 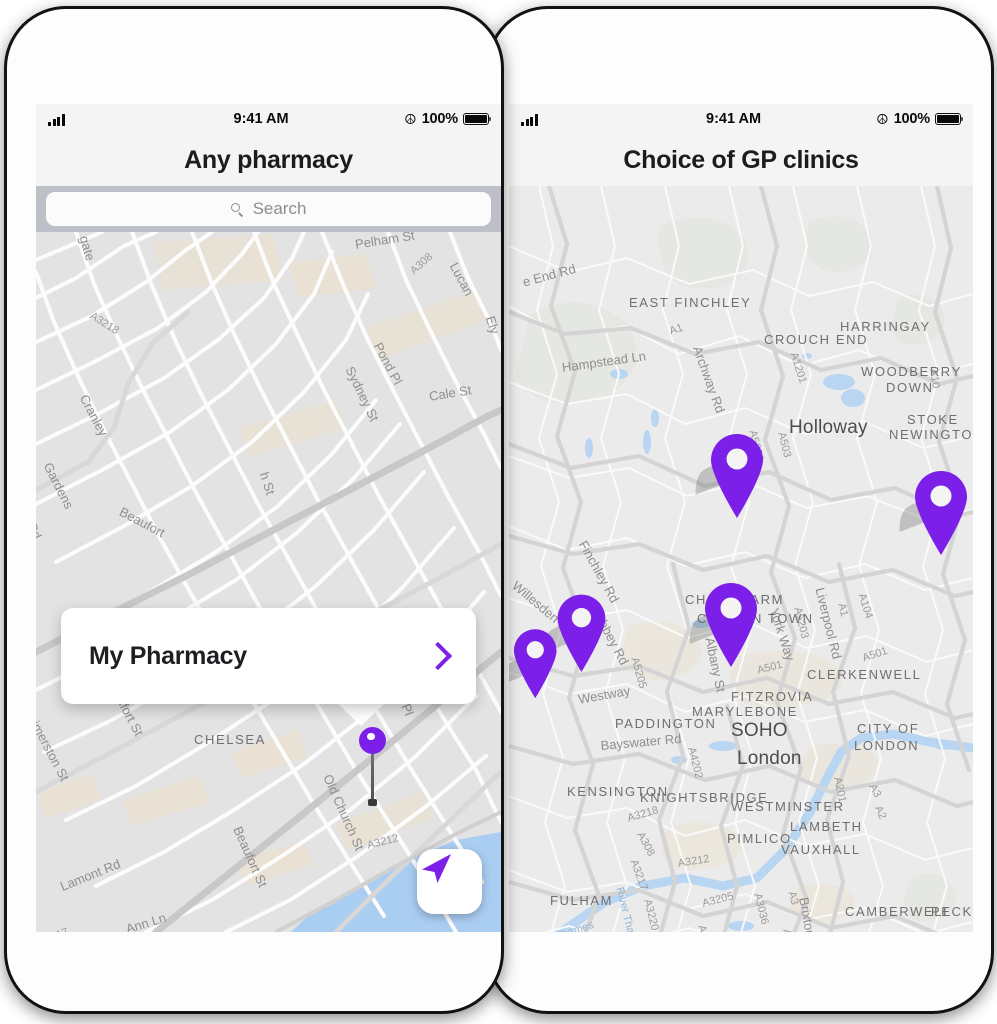 What do you see at coordinates (734, 119) in the screenshot?
I see `status-time-right: 9:41 AM` at bounding box center [734, 119].